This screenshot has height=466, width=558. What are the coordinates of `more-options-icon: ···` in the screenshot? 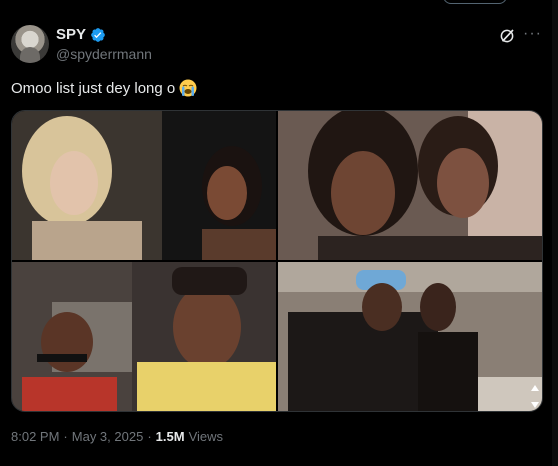 It's located at (532, 34).